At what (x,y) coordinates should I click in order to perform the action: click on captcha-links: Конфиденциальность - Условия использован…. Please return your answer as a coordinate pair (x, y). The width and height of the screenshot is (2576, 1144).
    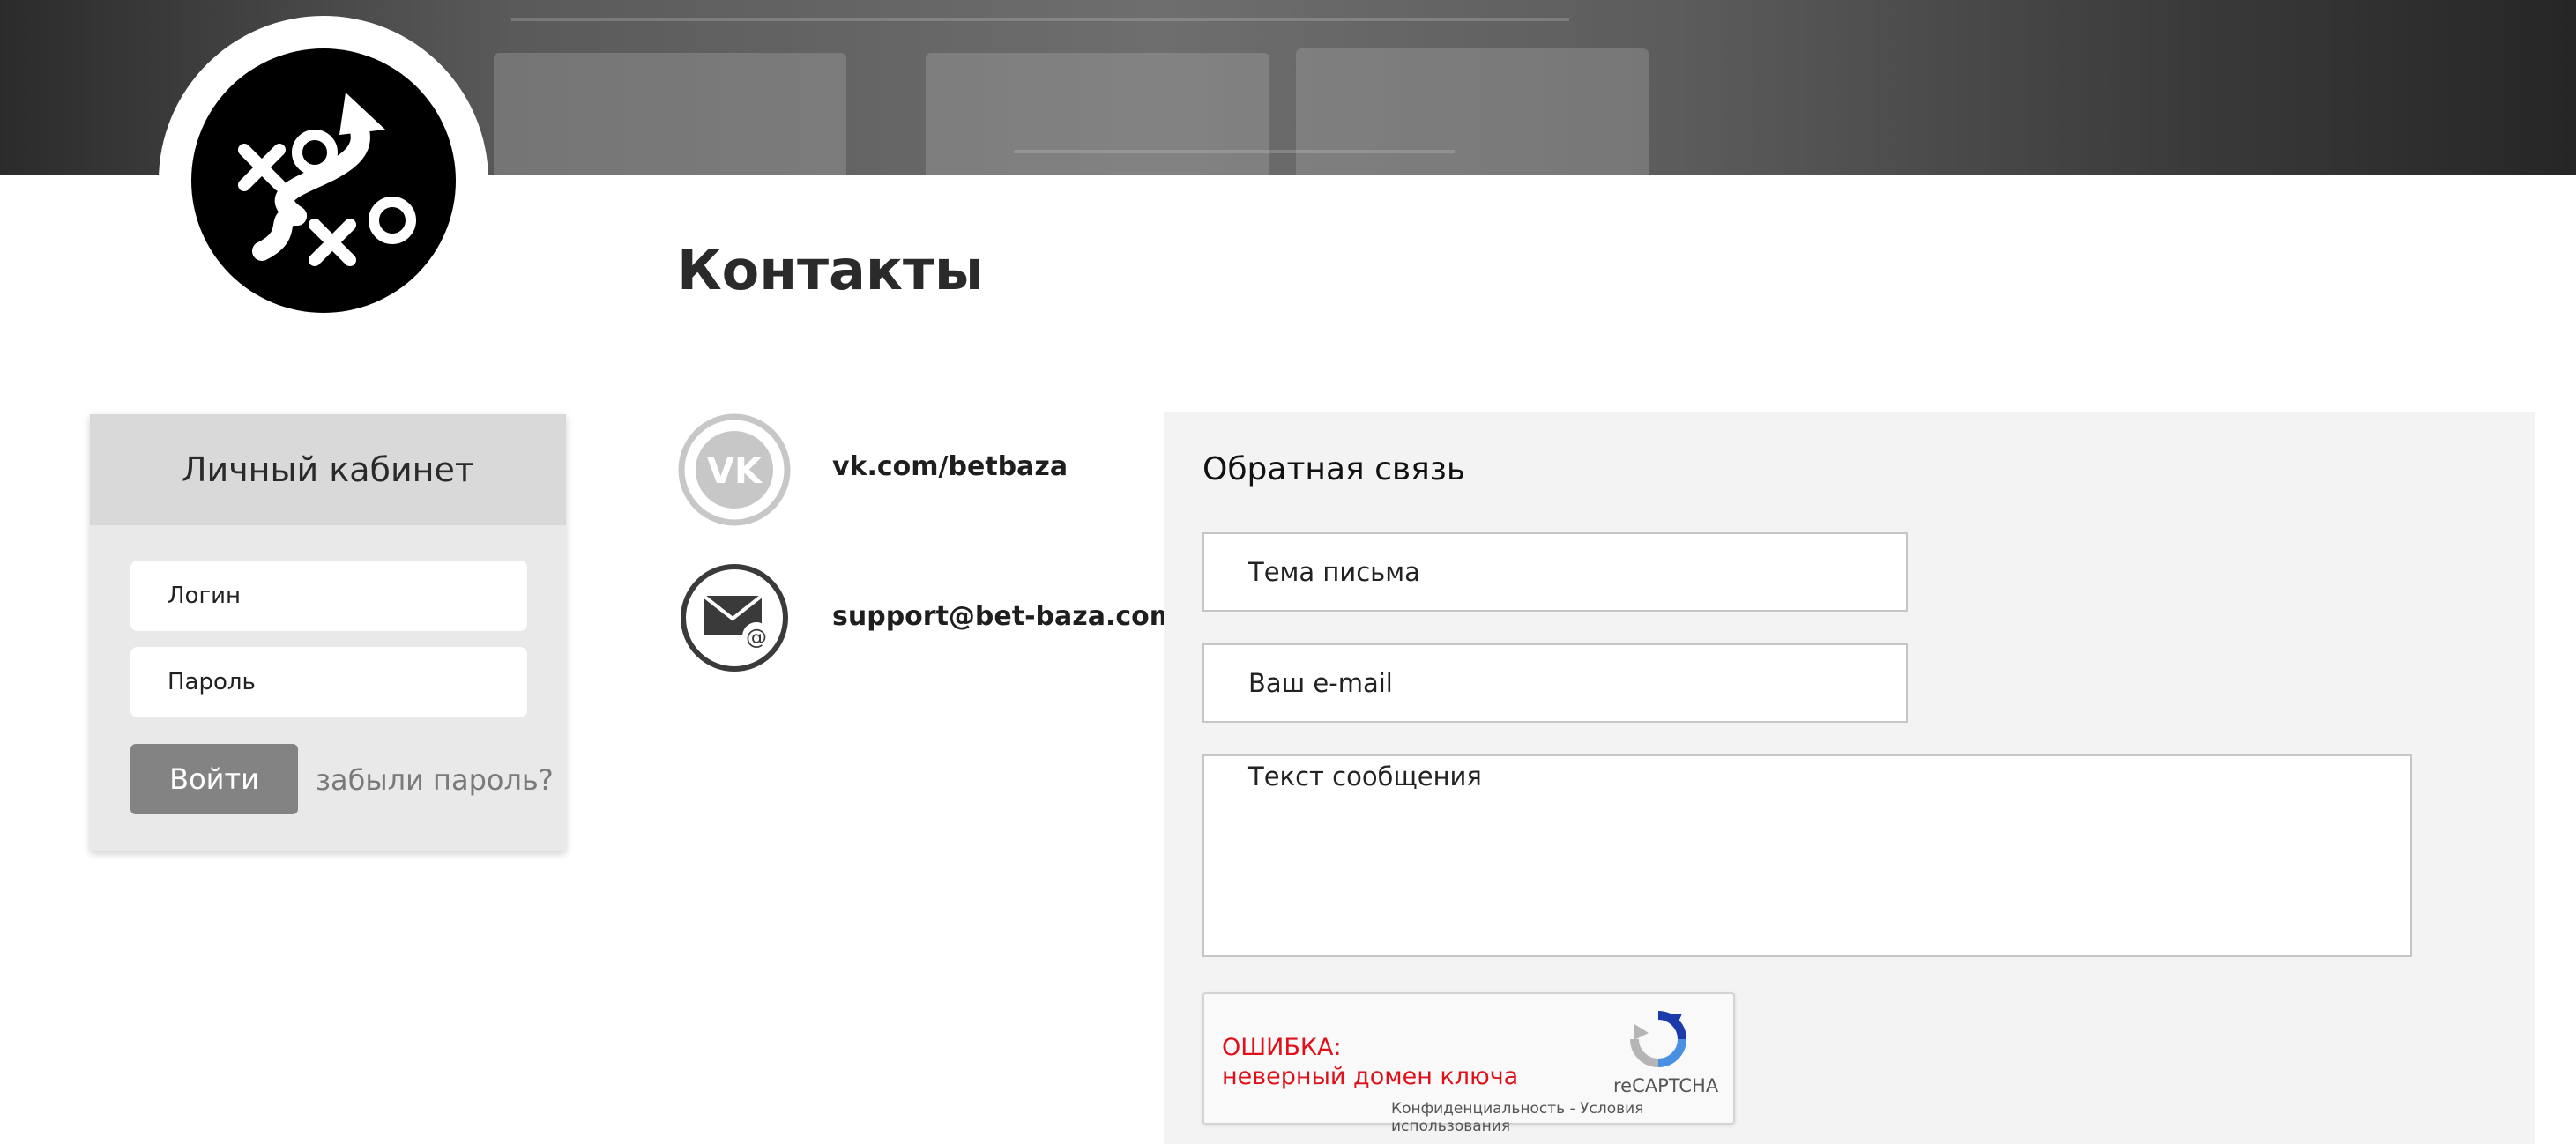
    Looking at the image, I should click on (1562, 1117).